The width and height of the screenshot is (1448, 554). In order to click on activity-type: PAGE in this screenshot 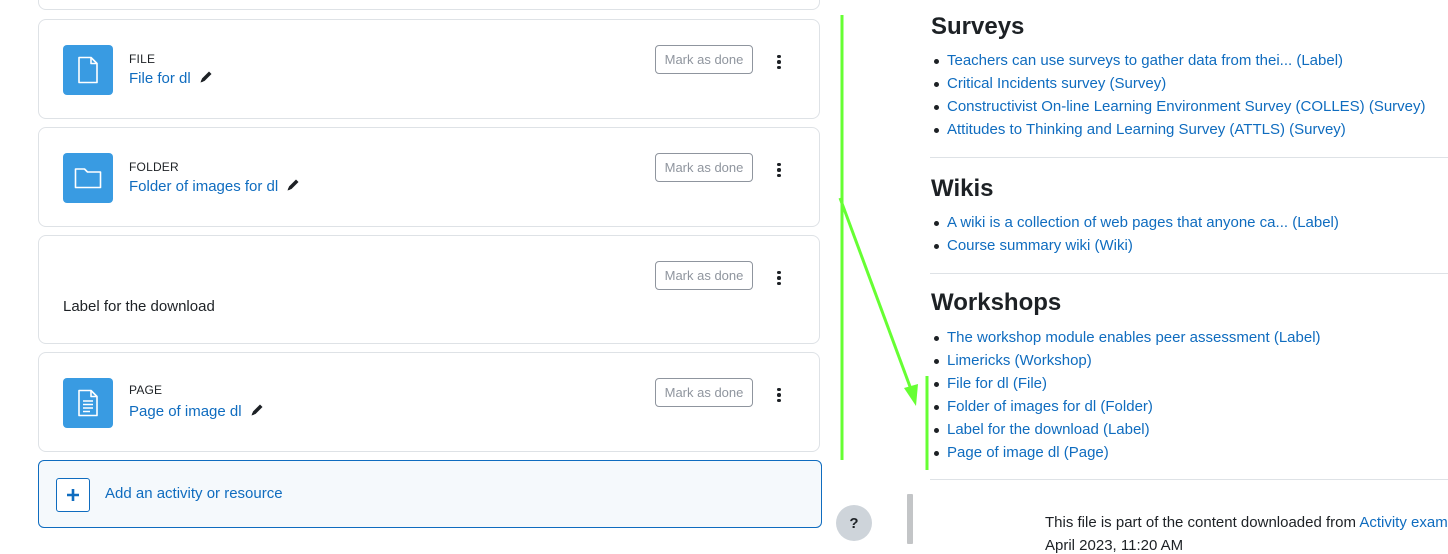, I will do `click(146, 390)`.